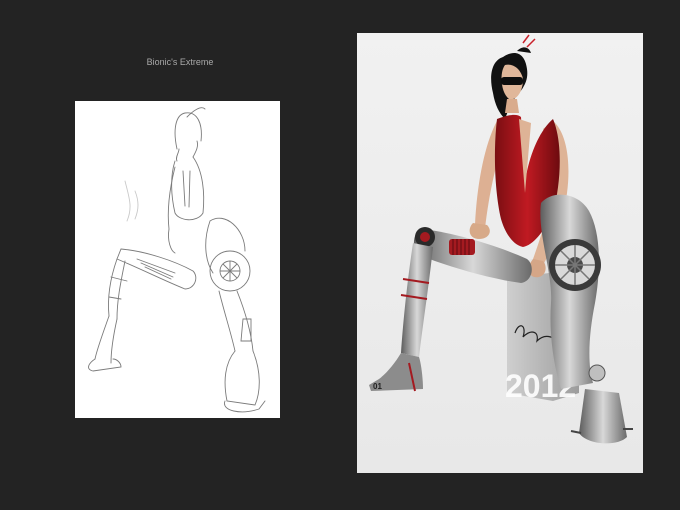 Image resolution: width=680 pixels, height=510 pixels. I want to click on sunglasses, so click(512, 81).